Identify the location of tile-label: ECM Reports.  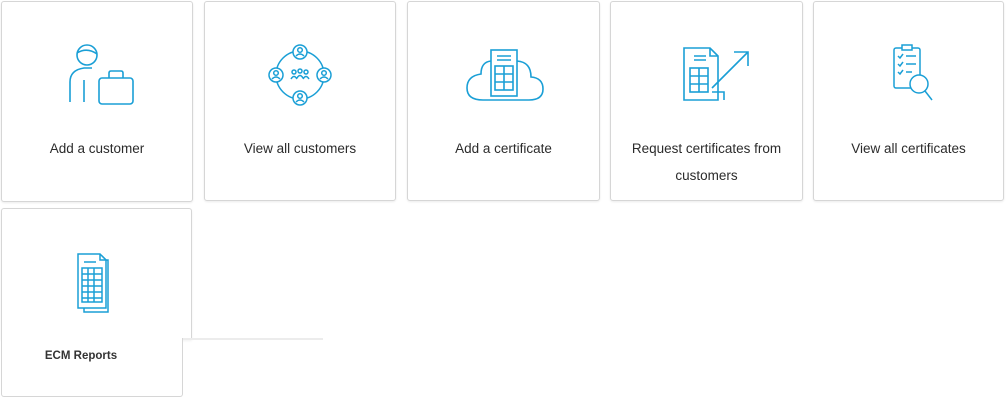
(81, 356).